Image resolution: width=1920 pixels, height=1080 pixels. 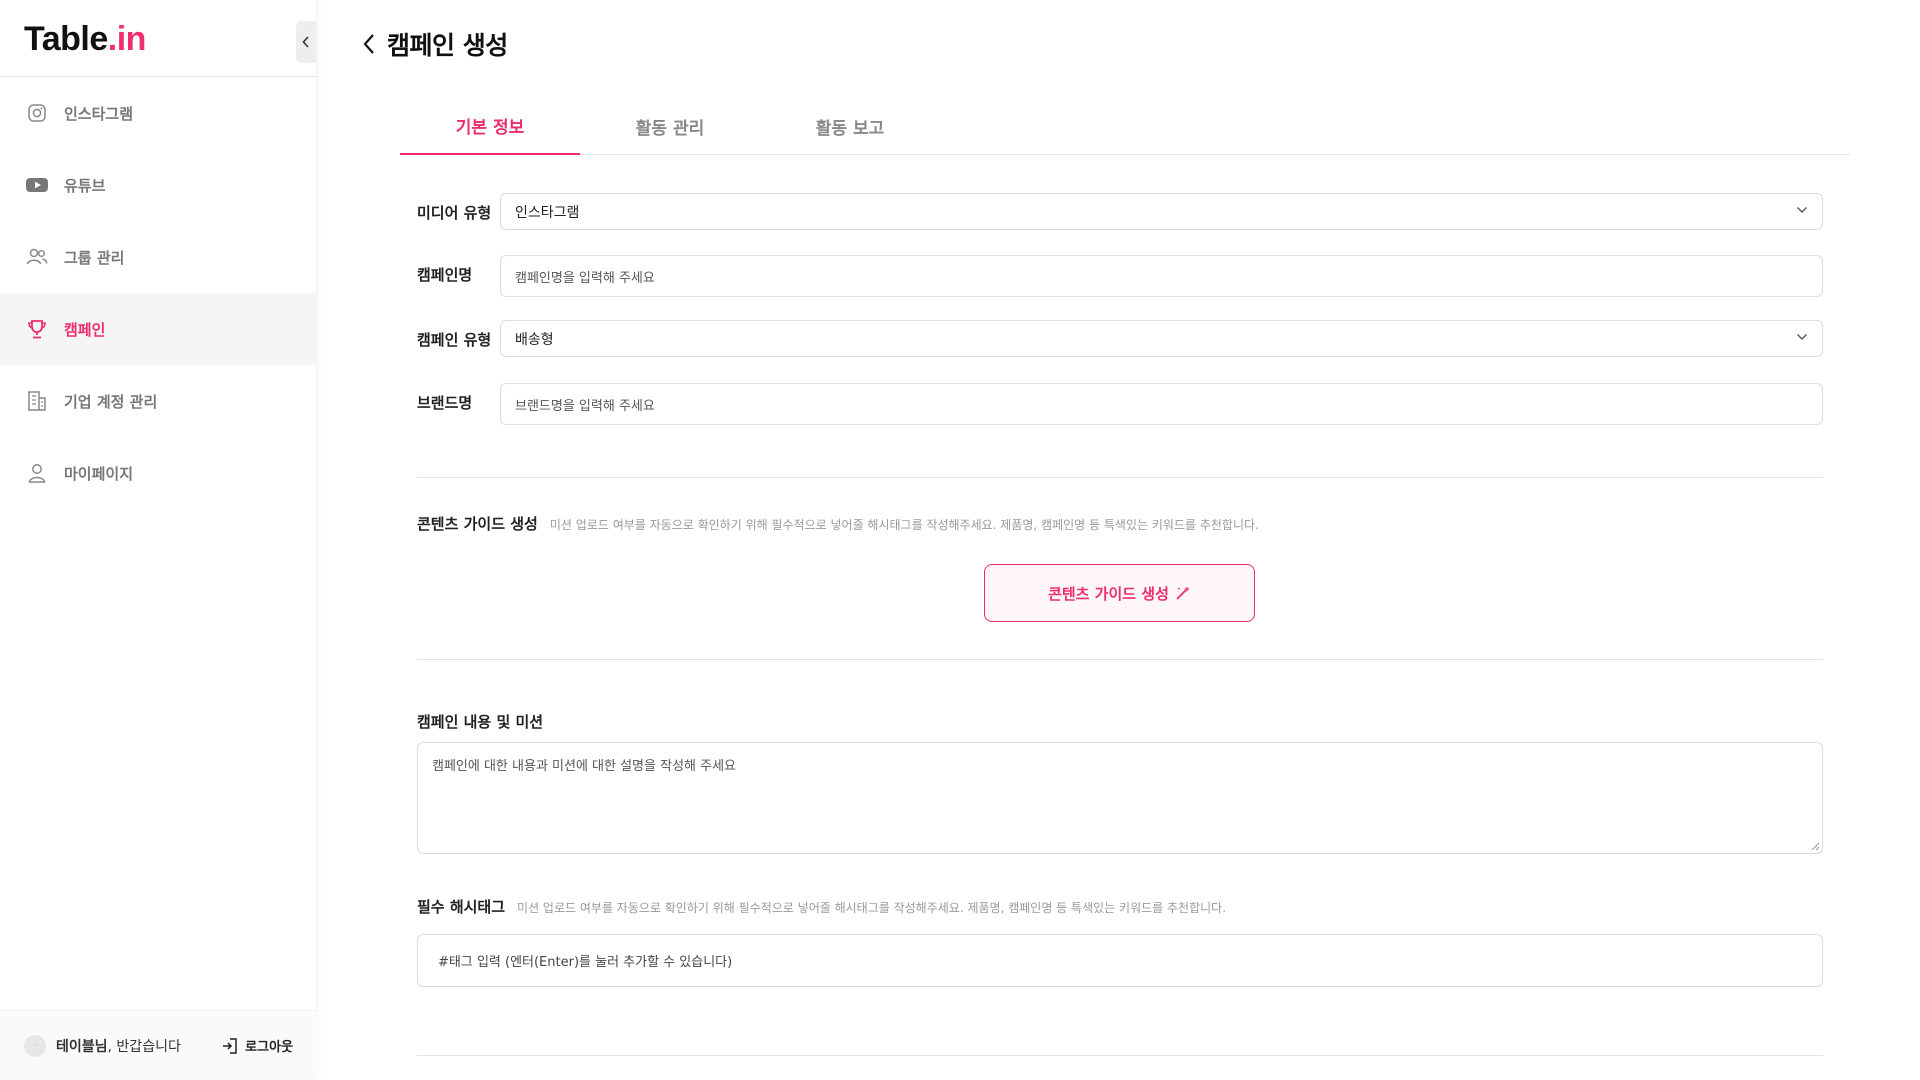 What do you see at coordinates (850, 126) in the screenshot?
I see `tab-activity-report: 활동 보고` at bounding box center [850, 126].